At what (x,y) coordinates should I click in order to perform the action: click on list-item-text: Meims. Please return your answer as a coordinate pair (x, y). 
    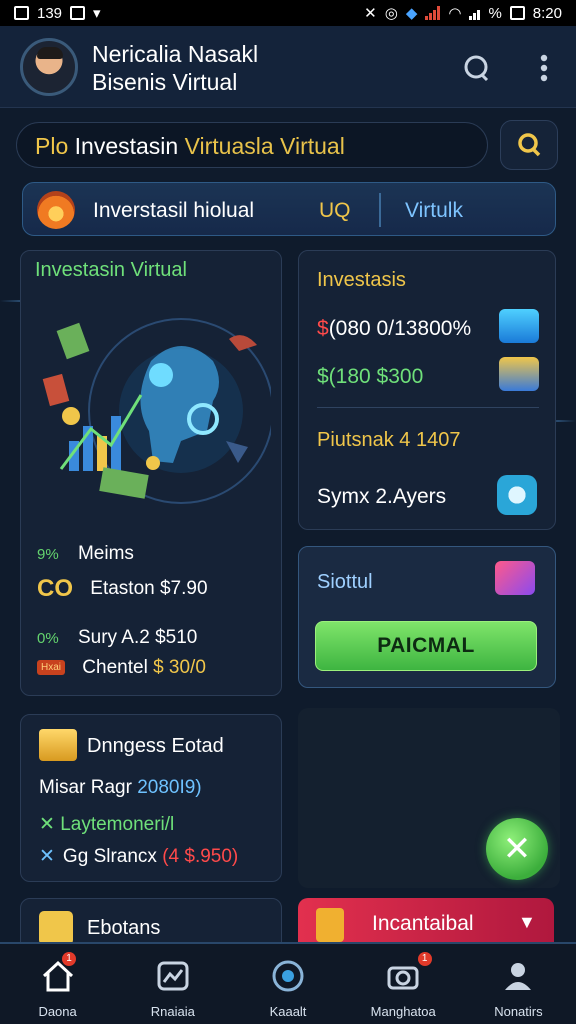
    Looking at the image, I should click on (105, 553).